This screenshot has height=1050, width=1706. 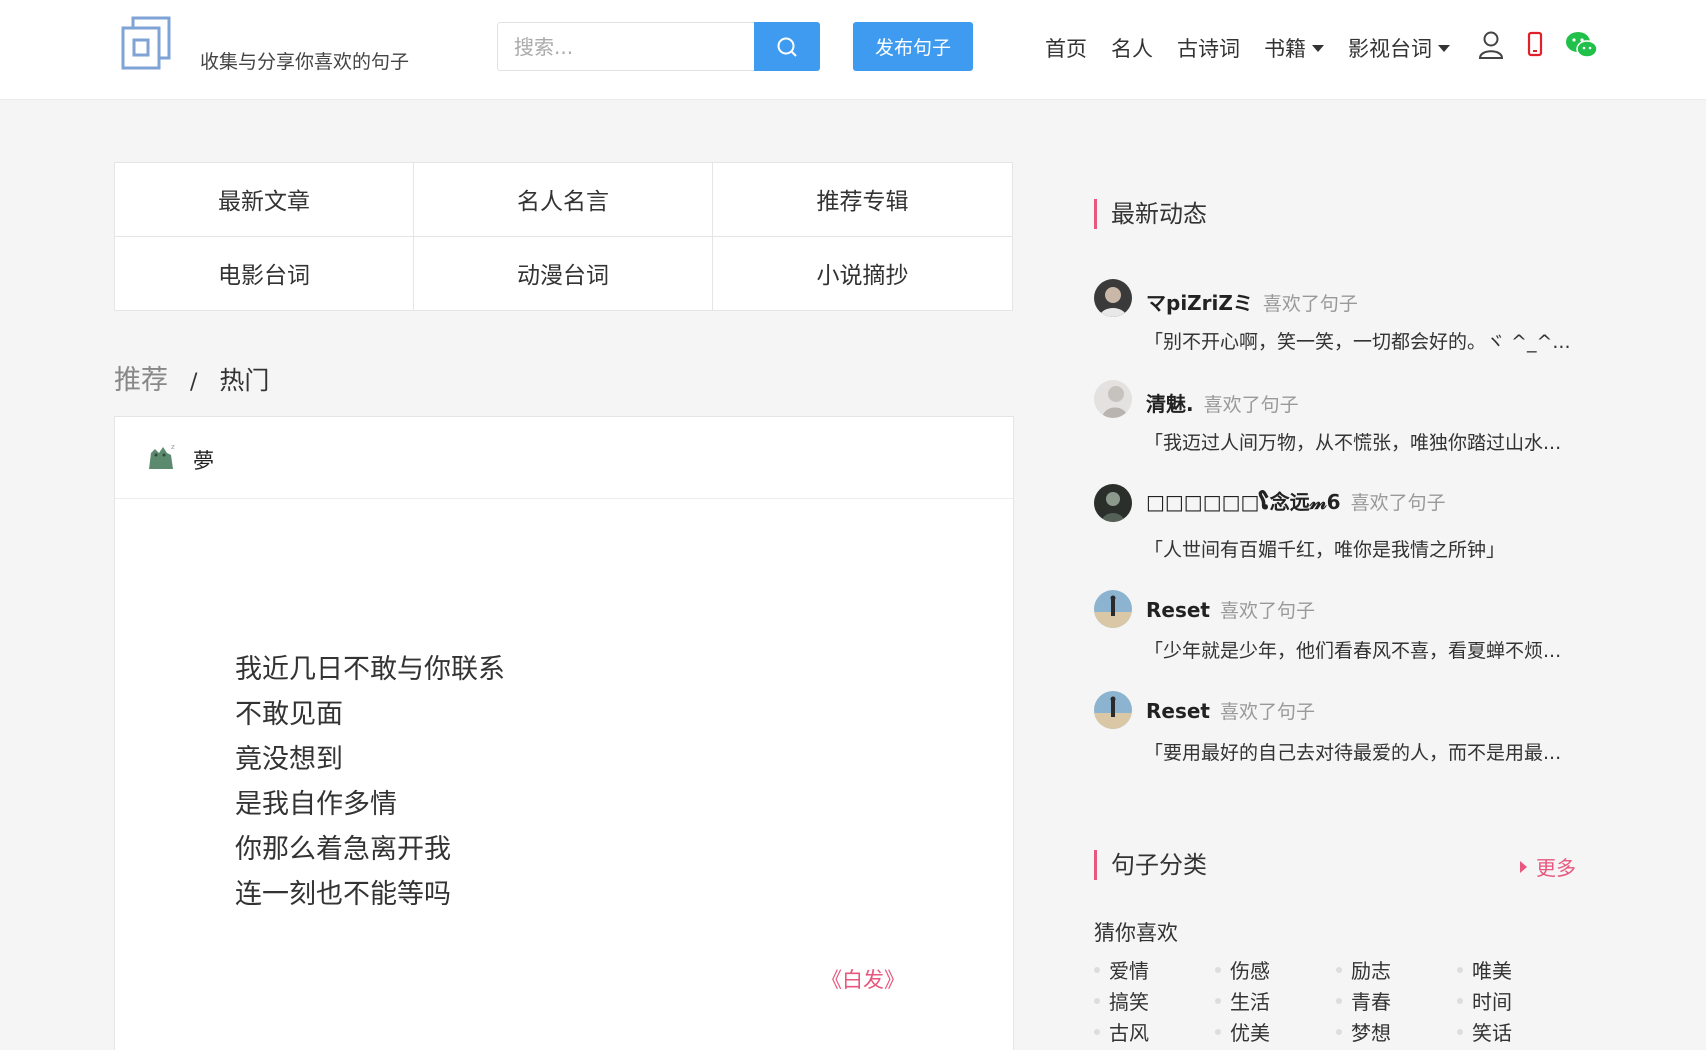 I want to click on search-input, so click(x=626, y=46).